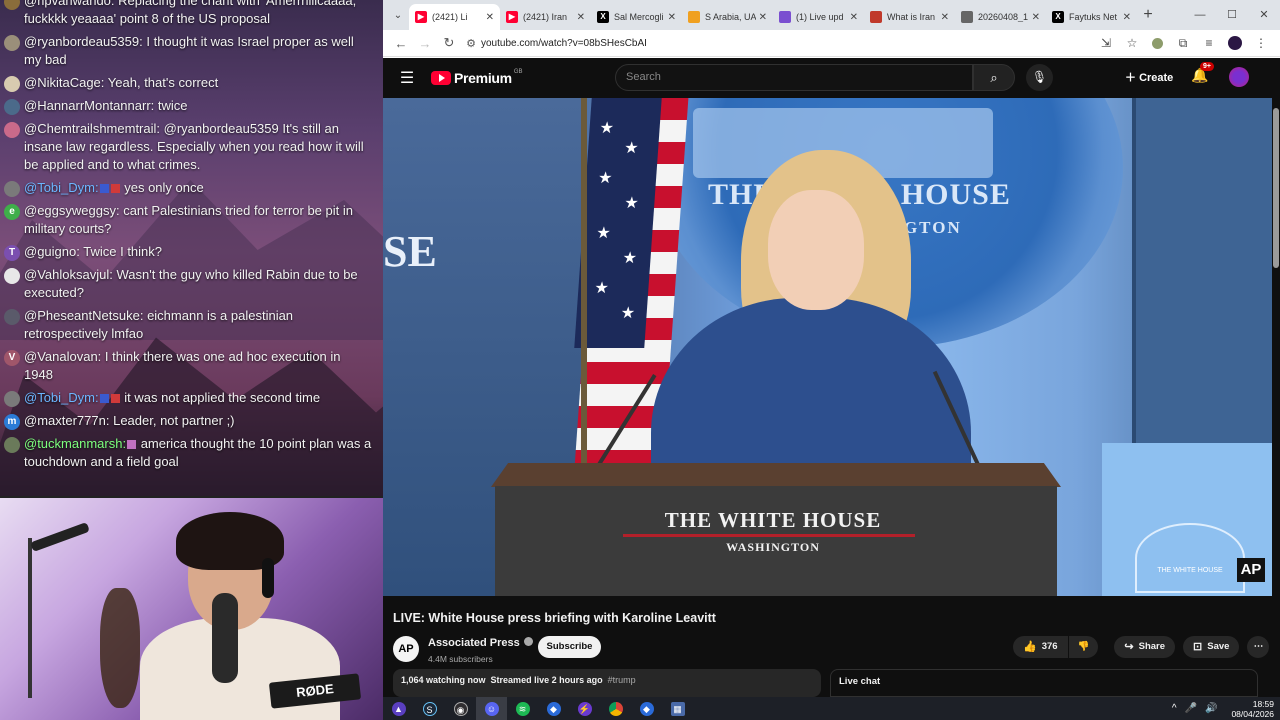 The height and width of the screenshot is (720, 1280). I want to click on tray-mic-icon: 🎤, so click(1191, 708).